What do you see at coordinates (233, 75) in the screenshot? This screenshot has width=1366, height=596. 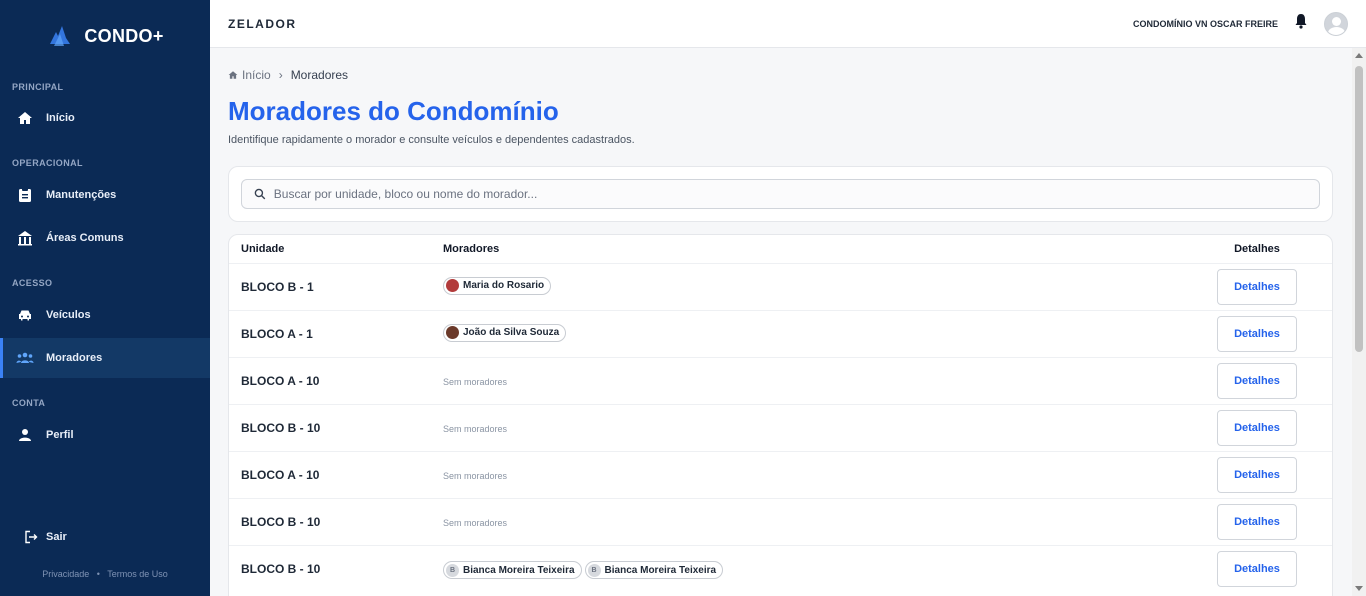 I see `home-icon` at bounding box center [233, 75].